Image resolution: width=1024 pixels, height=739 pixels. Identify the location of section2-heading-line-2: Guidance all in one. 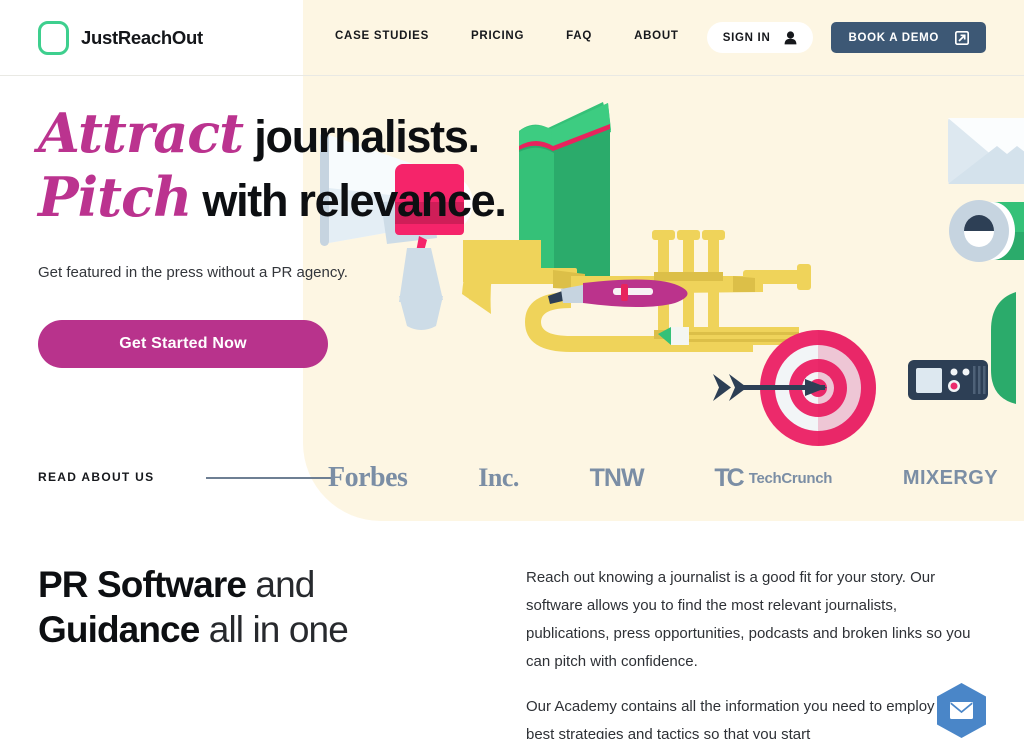
(193, 629).